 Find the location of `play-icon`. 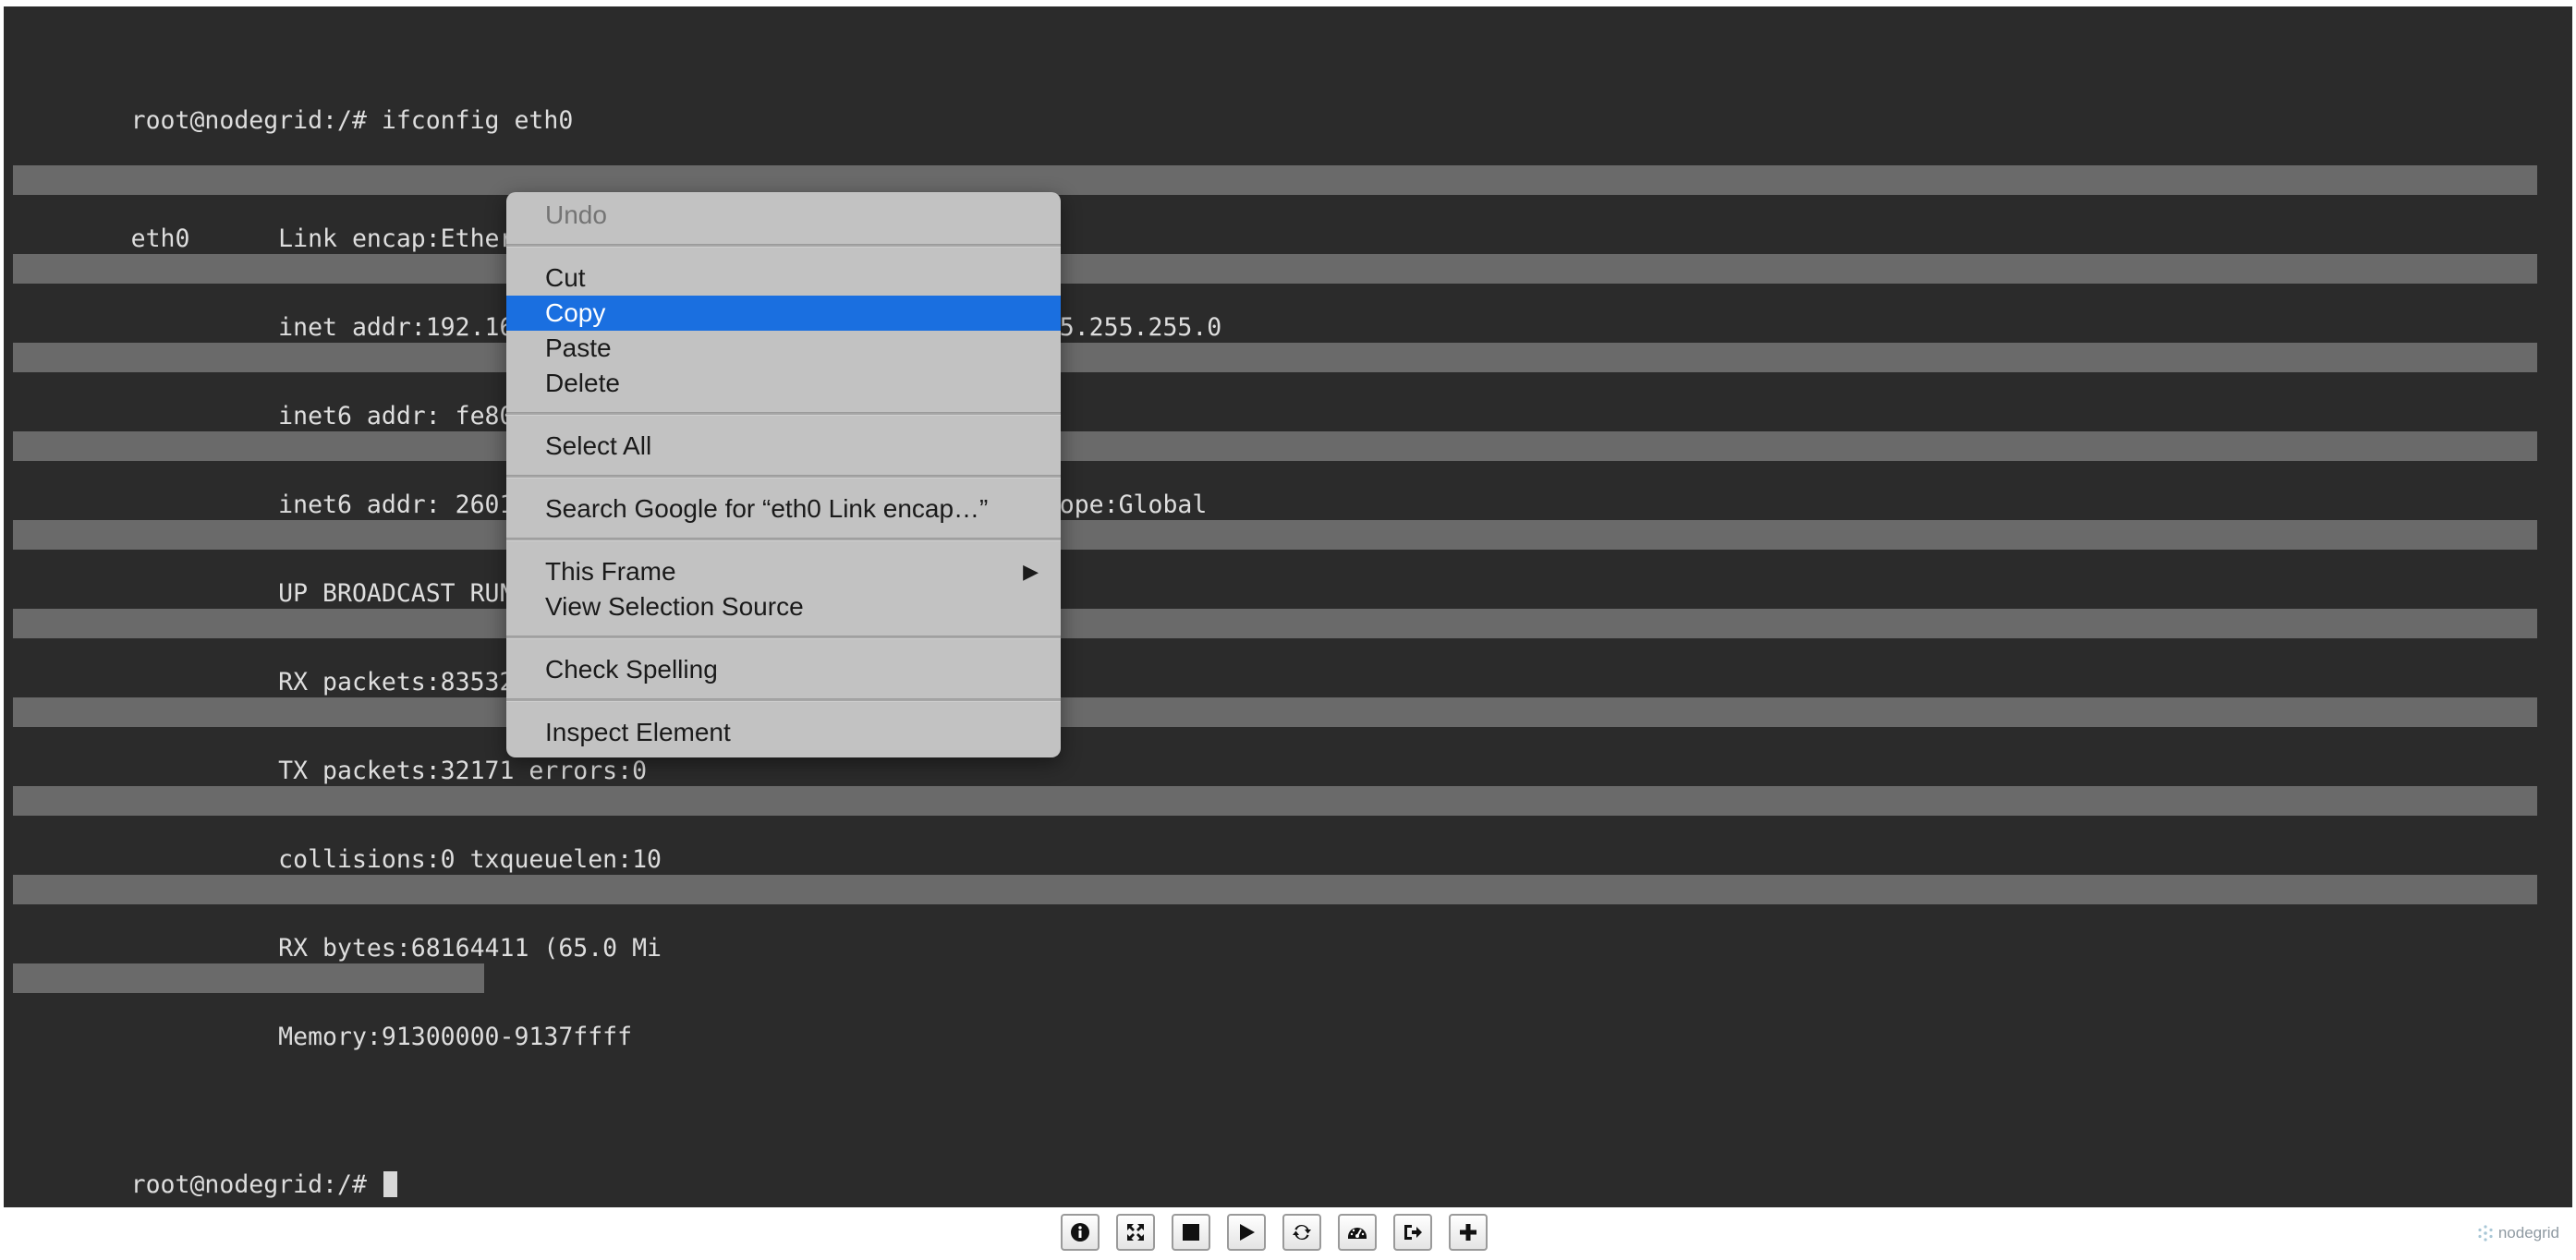

play-icon is located at coordinates (1247, 1232).